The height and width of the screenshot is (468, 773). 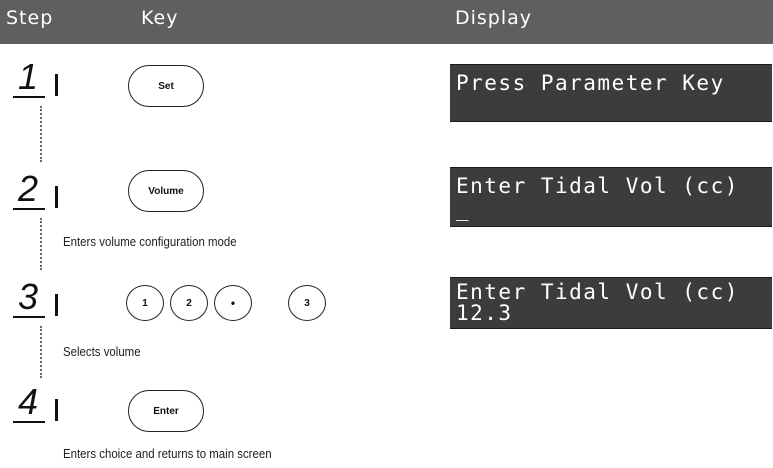 What do you see at coordinates (150, 241) in the screenshot?
I see `step-caption: Enters volume configuration mode` at bounding box center [150, 241].